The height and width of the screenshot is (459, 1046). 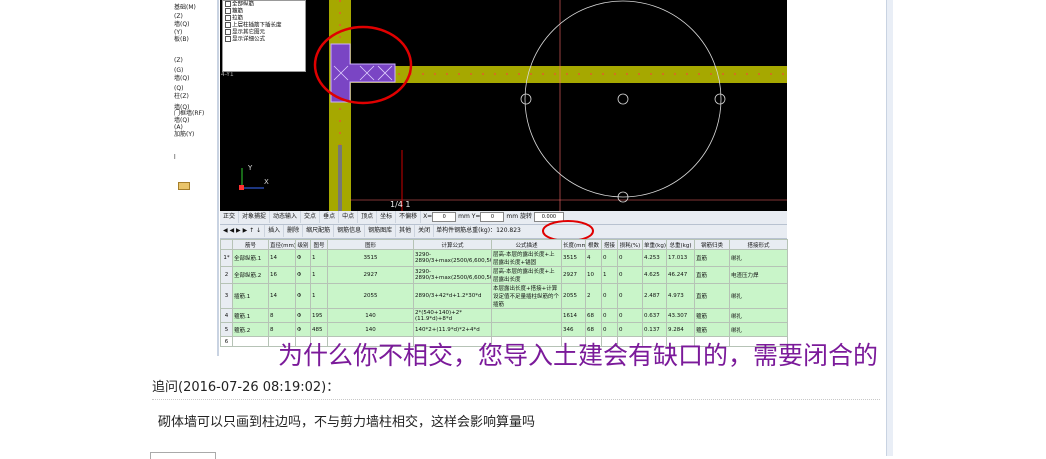 I want to click on table-cell: 箍筋.1, so click(x=250, y=315).